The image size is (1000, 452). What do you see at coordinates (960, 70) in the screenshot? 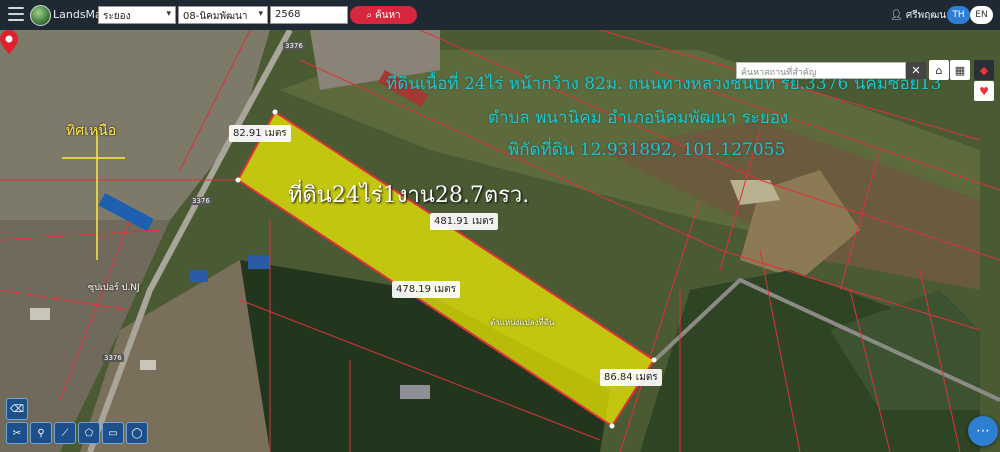
I see `grid-icon: ▦` at bounding box center [960, 70].